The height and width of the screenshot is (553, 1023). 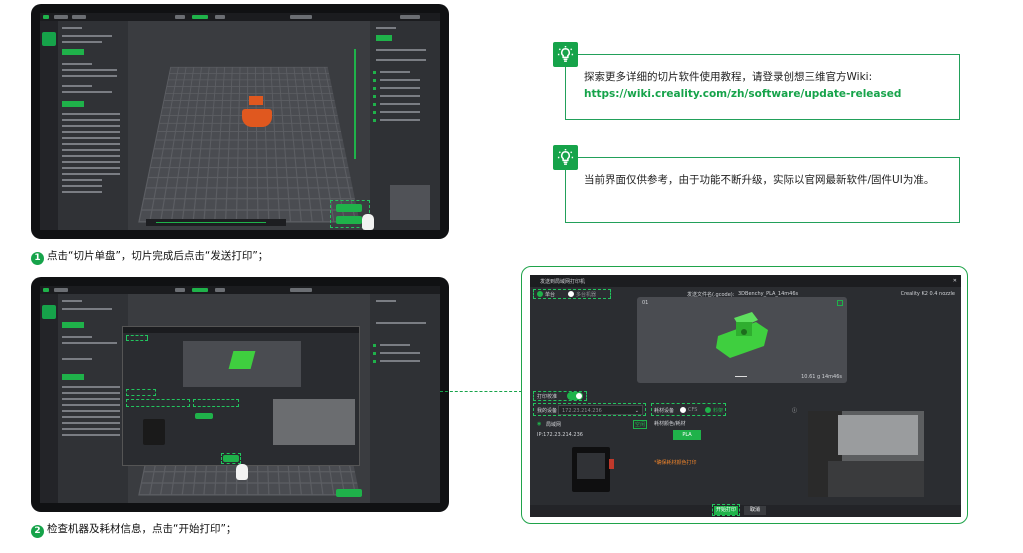 What do you see at coordinates (683, 410) in the screenshot?
I see `cfs-radio` at bounding box center [683, 410].